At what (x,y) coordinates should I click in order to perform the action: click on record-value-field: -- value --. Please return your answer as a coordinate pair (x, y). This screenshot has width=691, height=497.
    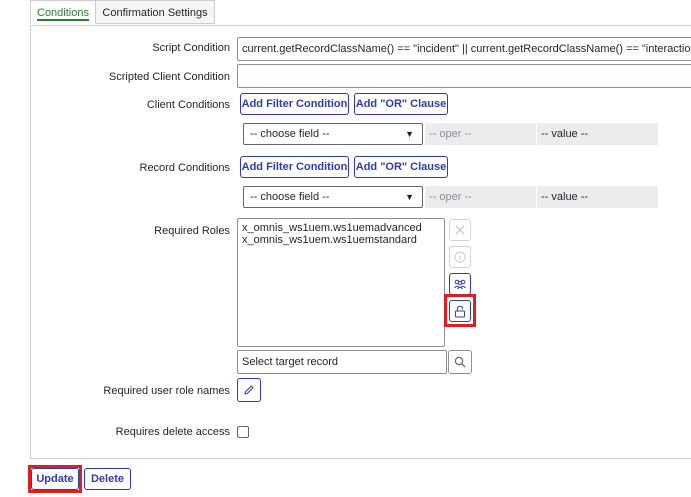
    Looking at the image, I should click on (597, 197).